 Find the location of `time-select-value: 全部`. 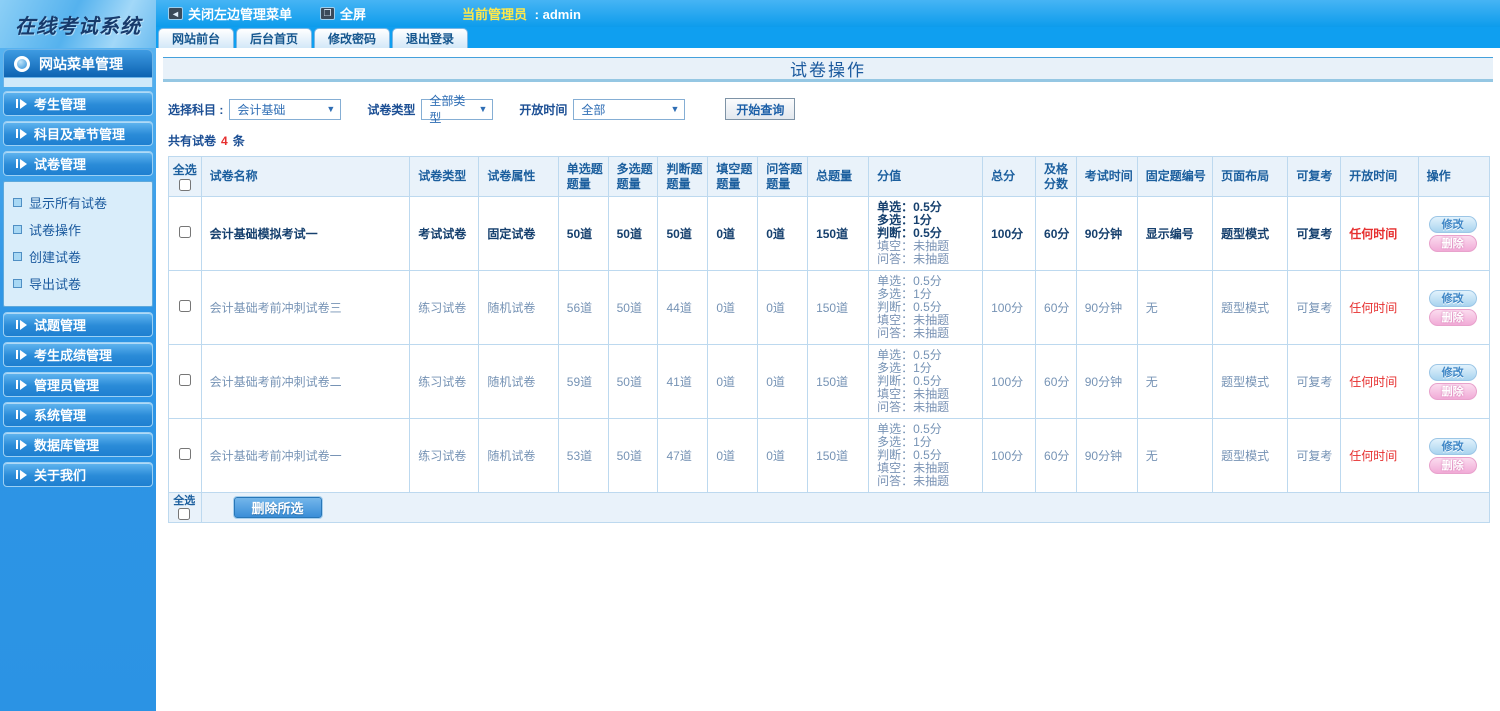

time-select-value: 全部 is located at coordinates (593, 109).